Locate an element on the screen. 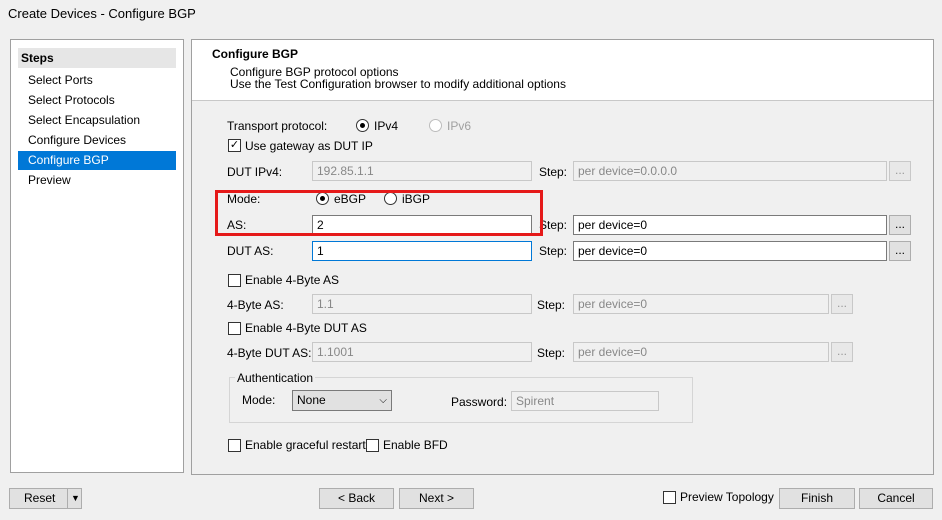 The width and height of the screenshot is (942, 520). step-configure-devices: Configure Devices is located at coordinates (97, 140).